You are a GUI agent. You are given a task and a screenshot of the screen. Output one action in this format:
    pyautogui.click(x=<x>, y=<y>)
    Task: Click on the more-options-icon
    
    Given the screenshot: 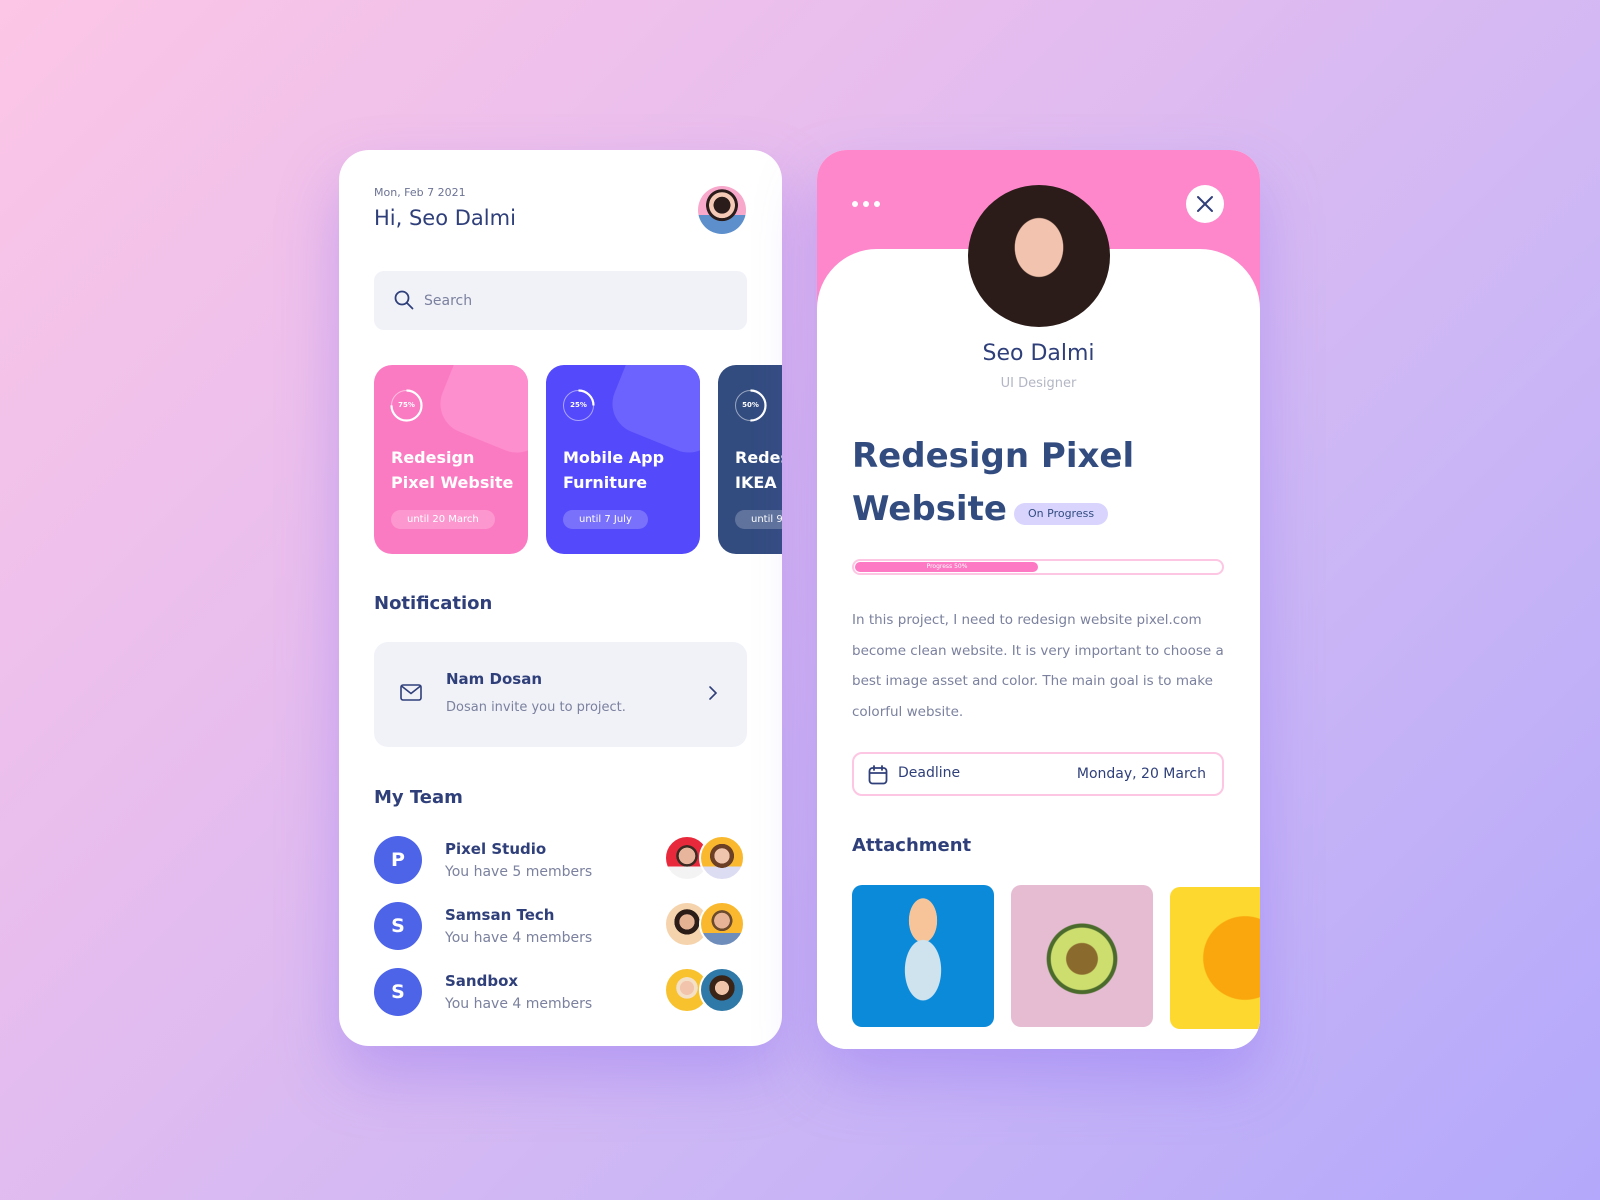 What is the action you would take?
    pyautogui.click(x=866, y=204)
    